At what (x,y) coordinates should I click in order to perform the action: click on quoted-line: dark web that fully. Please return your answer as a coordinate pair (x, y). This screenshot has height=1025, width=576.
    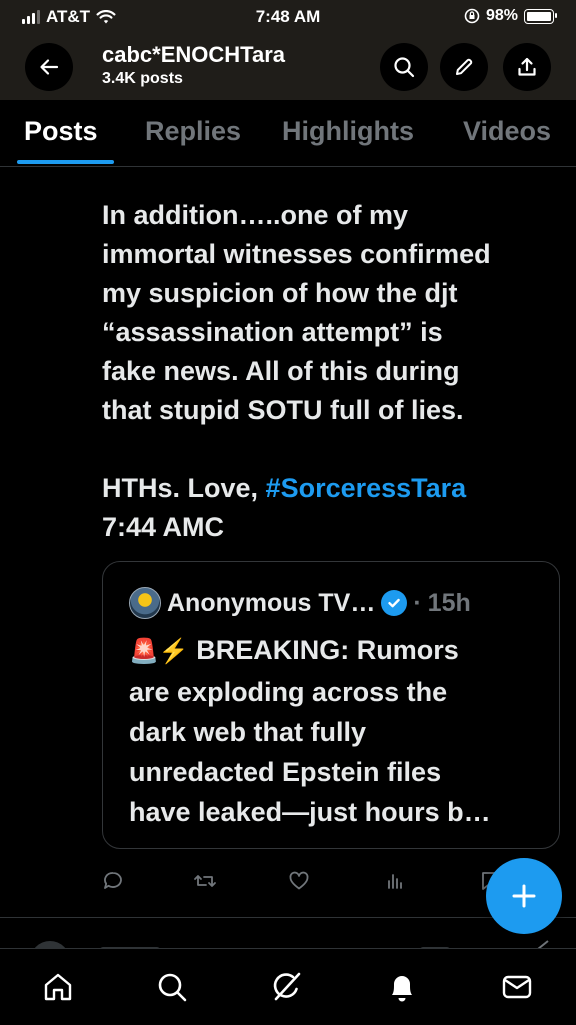
    Looking at the image, I should click on (248, 732).